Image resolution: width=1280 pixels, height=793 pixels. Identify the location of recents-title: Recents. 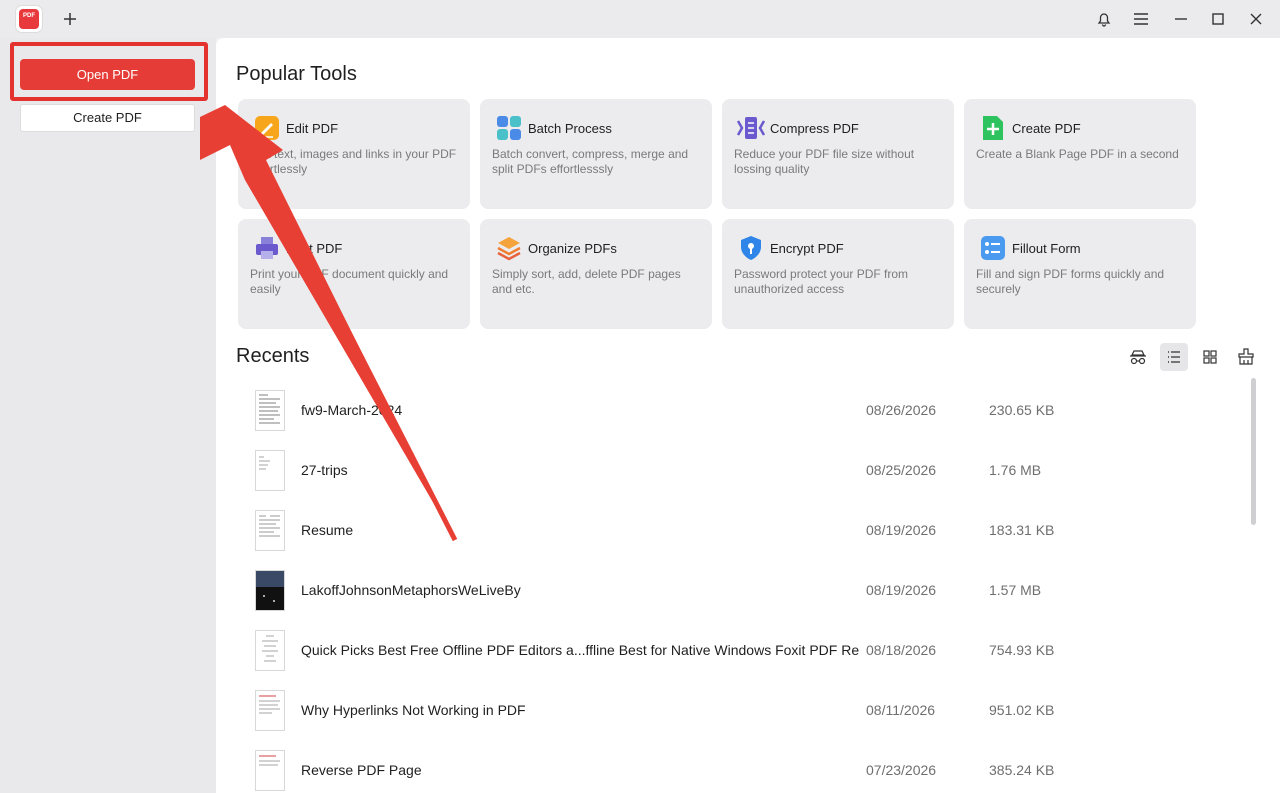
(273, 356).